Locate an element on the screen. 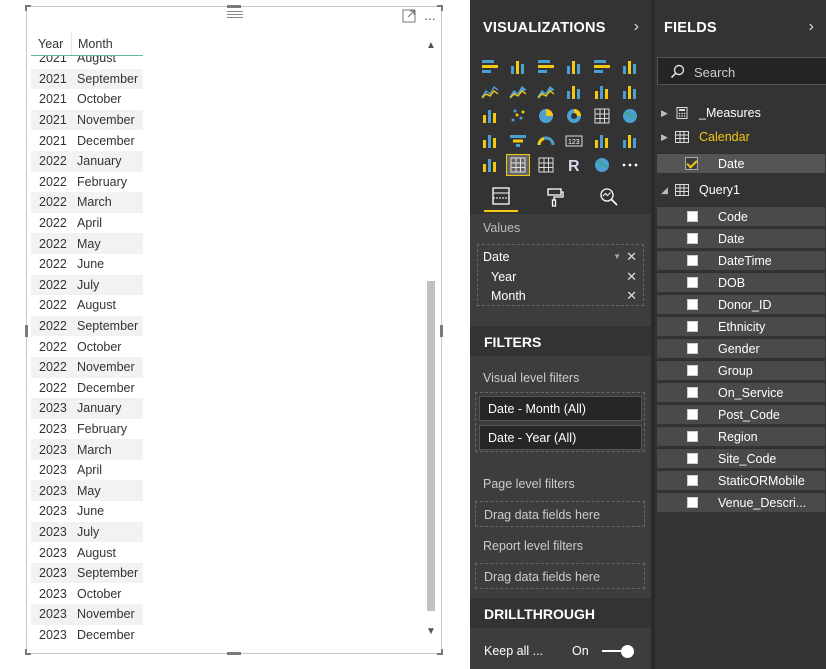 Image resolution: width=826 pixels, height=669 pixels. collapse-visualizations-icon: › is located at coordinates (636, 27).